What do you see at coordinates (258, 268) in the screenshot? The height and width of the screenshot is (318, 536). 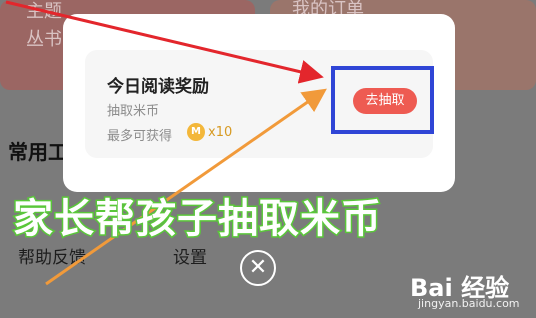 I see `close-icon: ✕` at bounding box center [258, 268].